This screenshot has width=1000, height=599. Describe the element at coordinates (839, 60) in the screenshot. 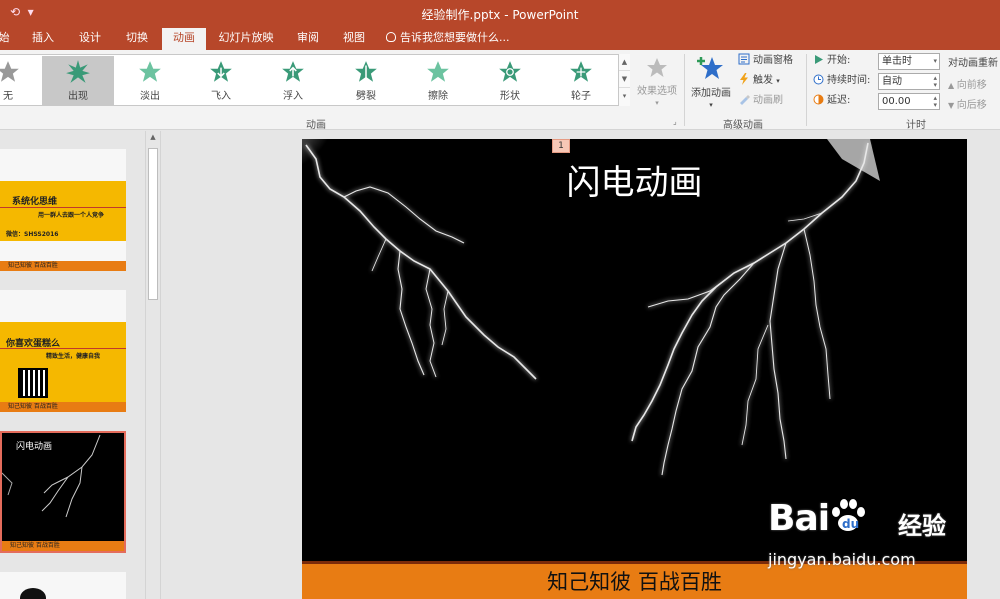

I see `start-label-text: 开始:` at that location.